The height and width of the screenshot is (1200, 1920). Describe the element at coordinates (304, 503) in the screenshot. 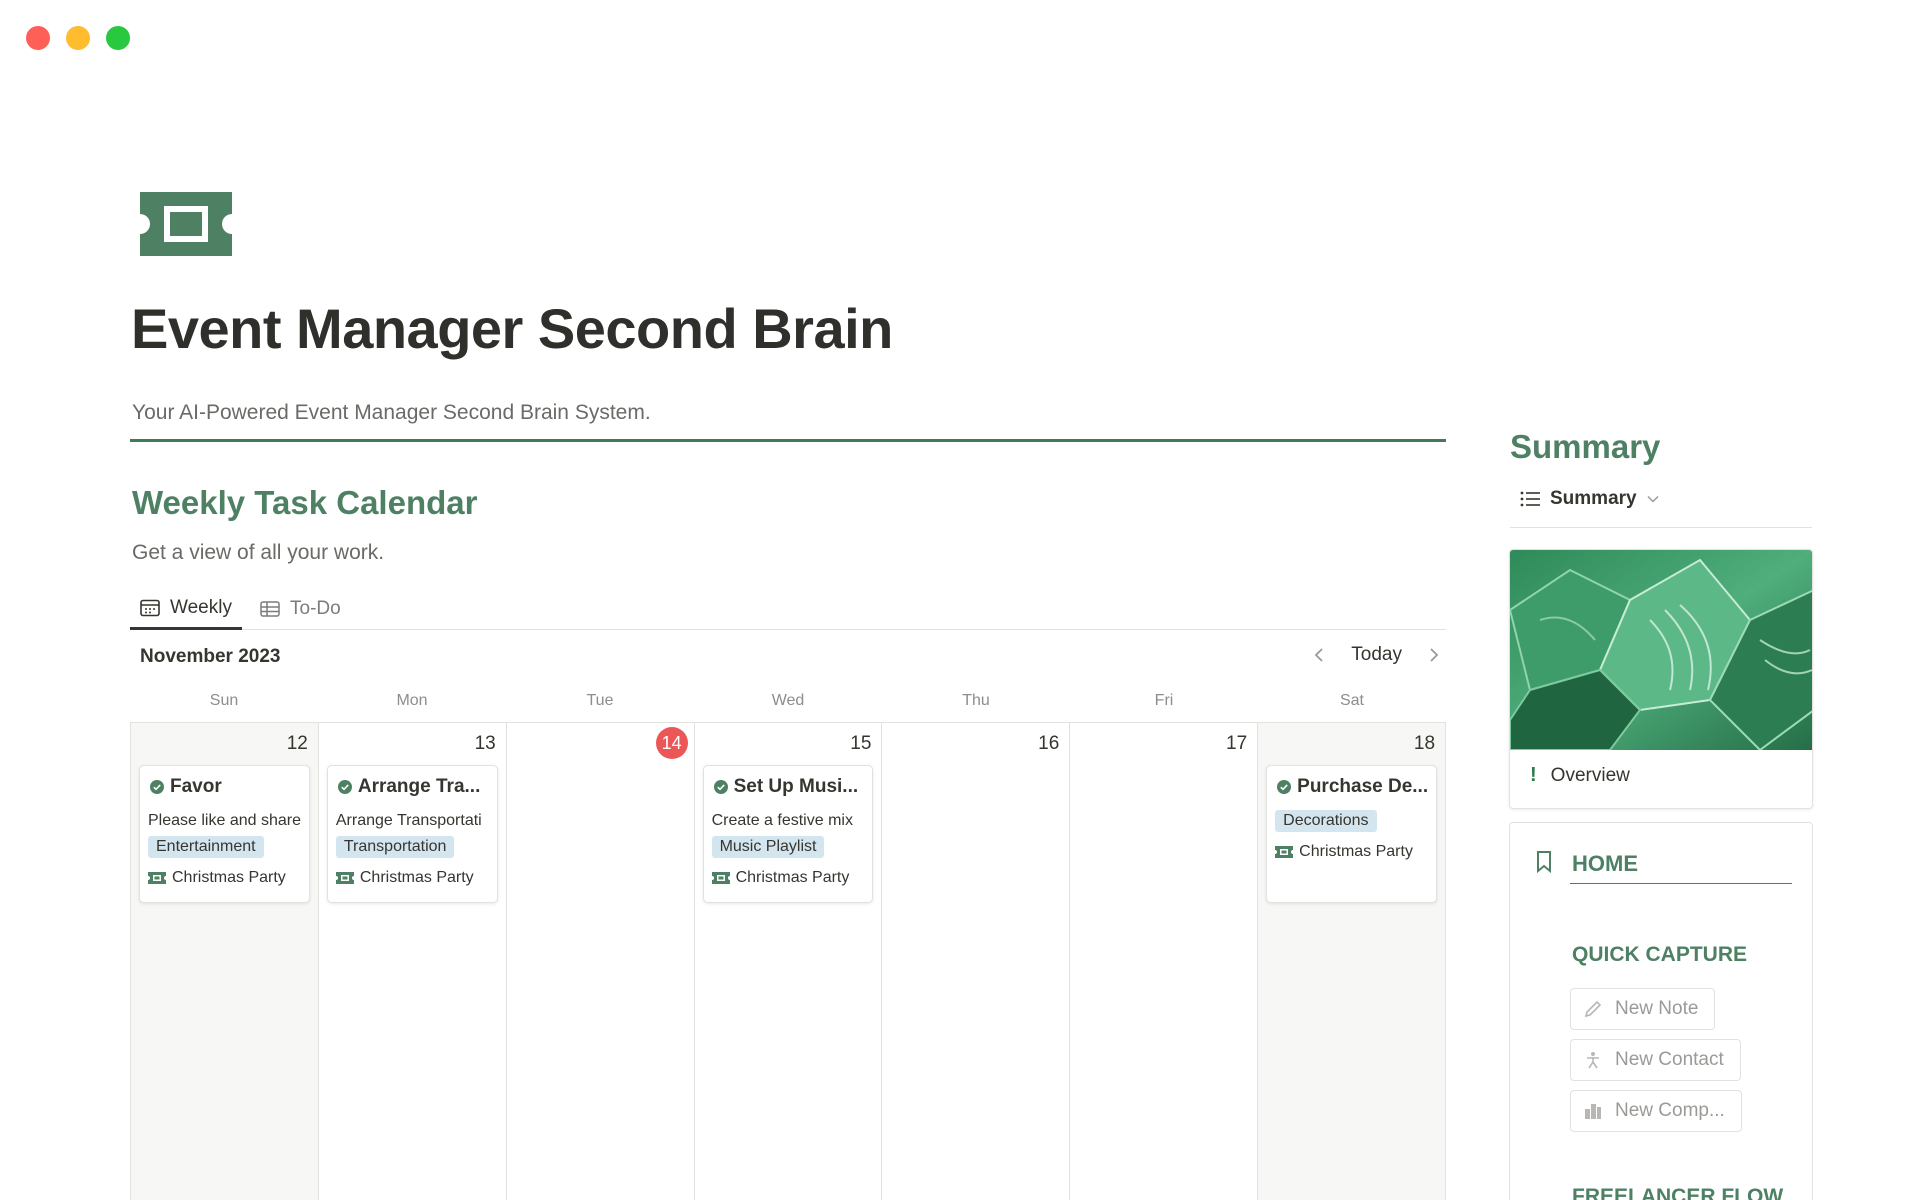

I see `calendar-section-title: Weekly Task Calendar` at that location.